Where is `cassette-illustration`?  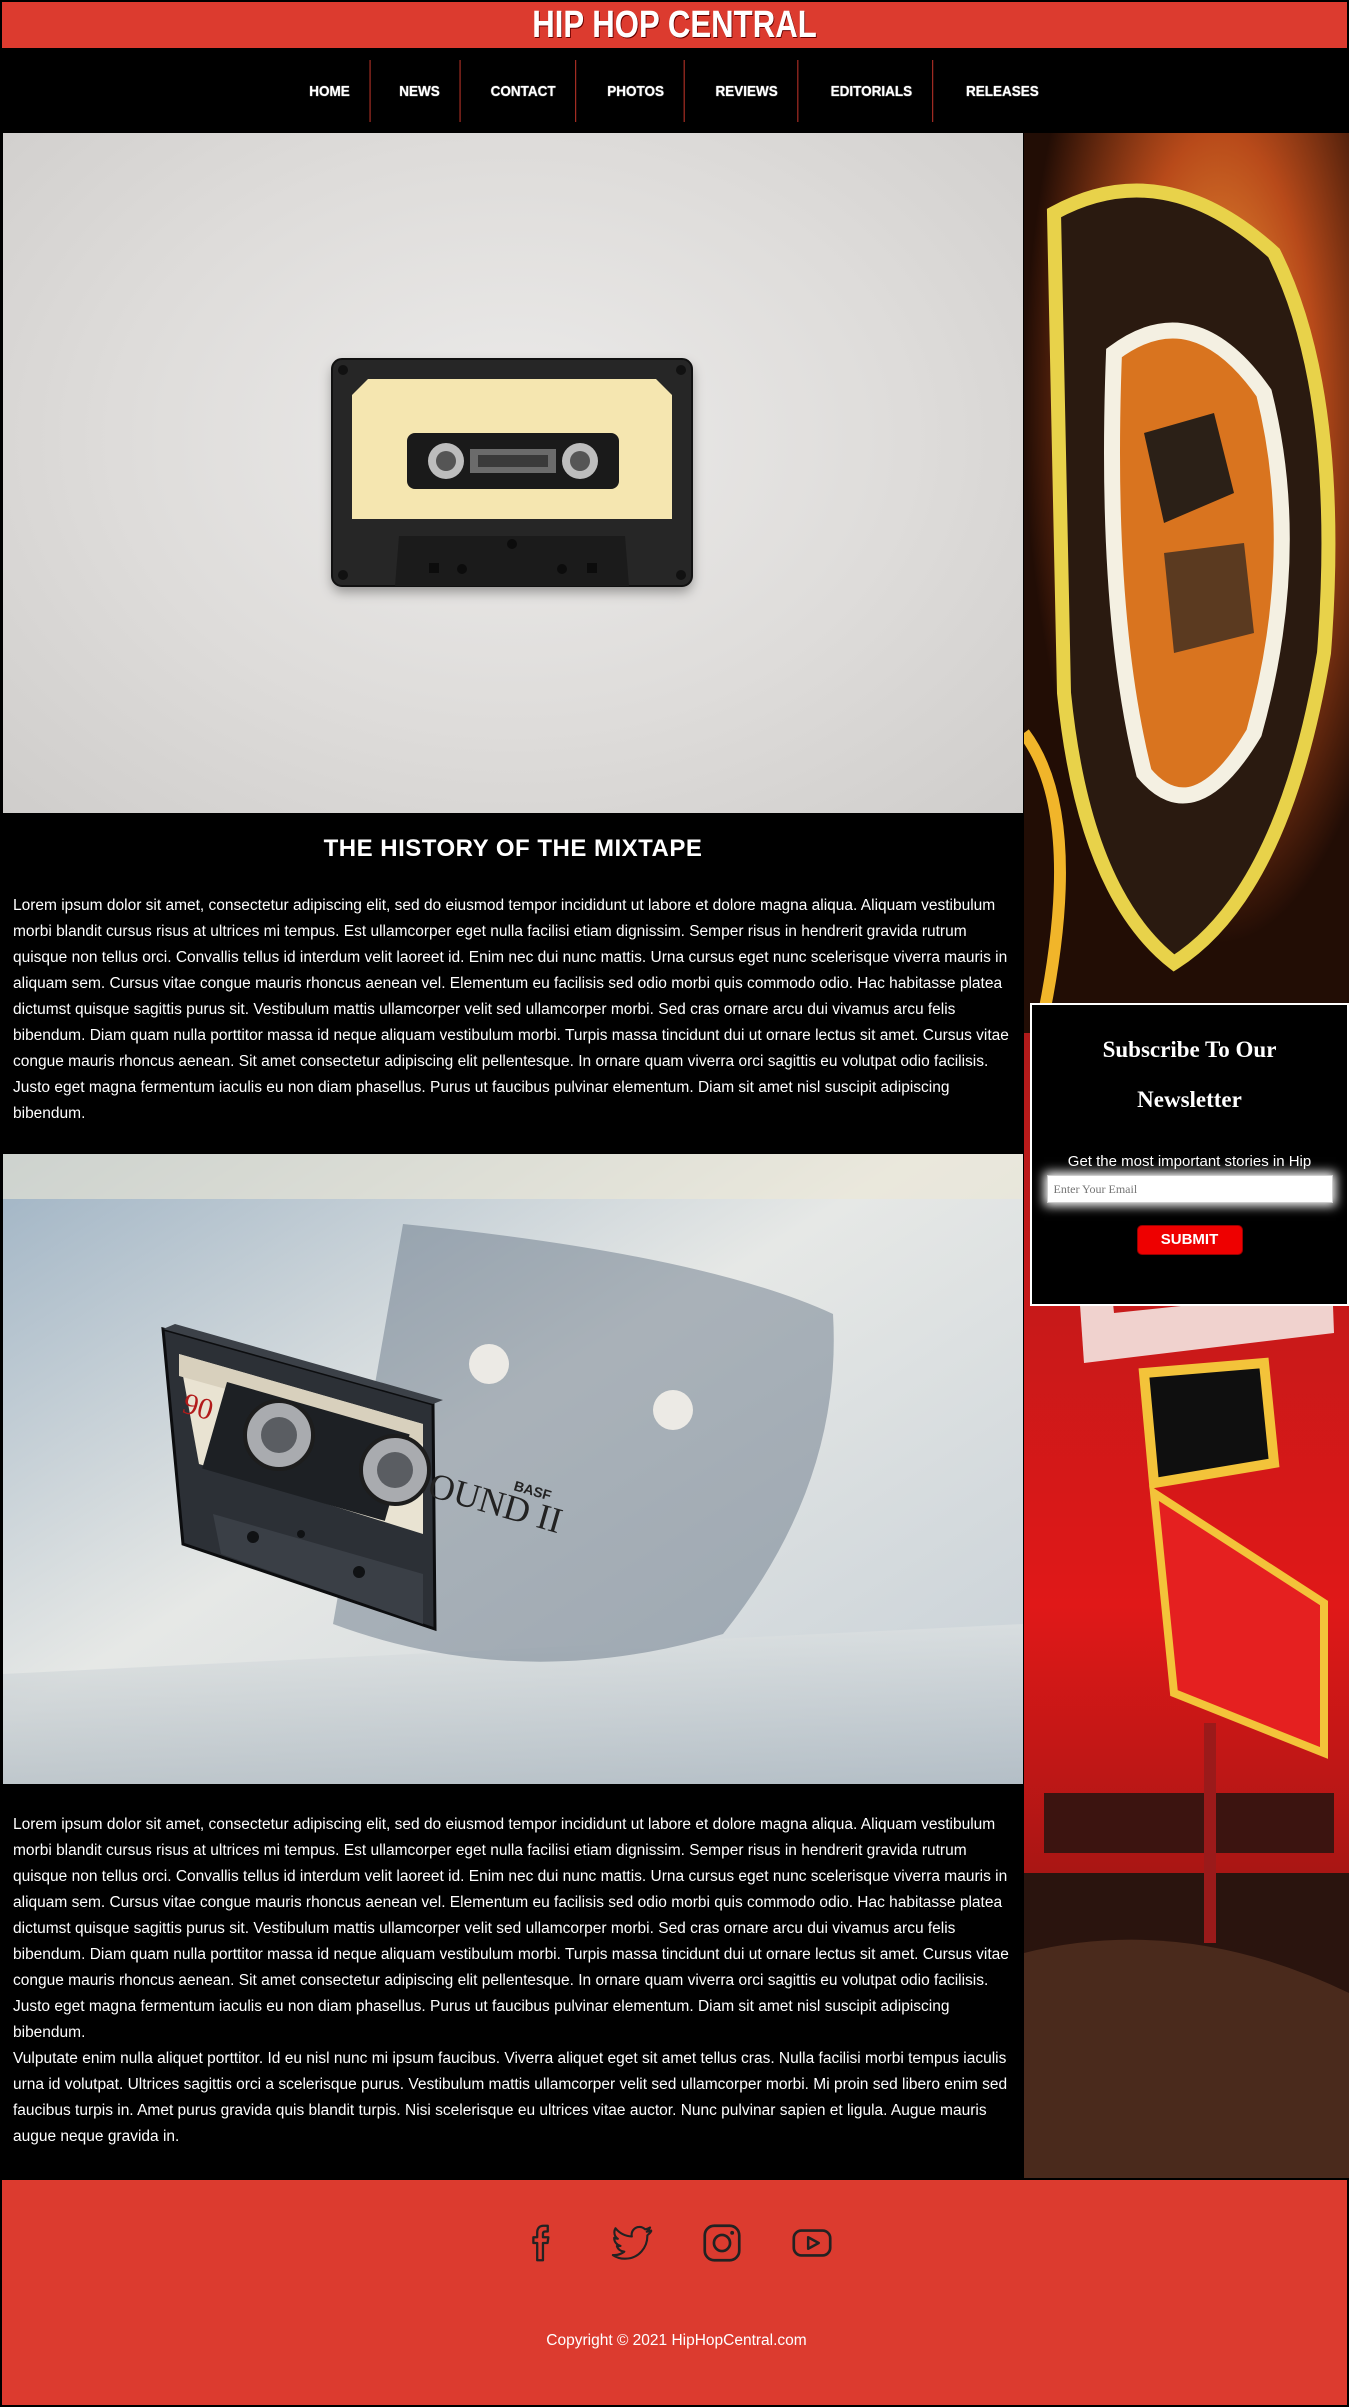 cassette-illustration is located at coordinates (512, 472).